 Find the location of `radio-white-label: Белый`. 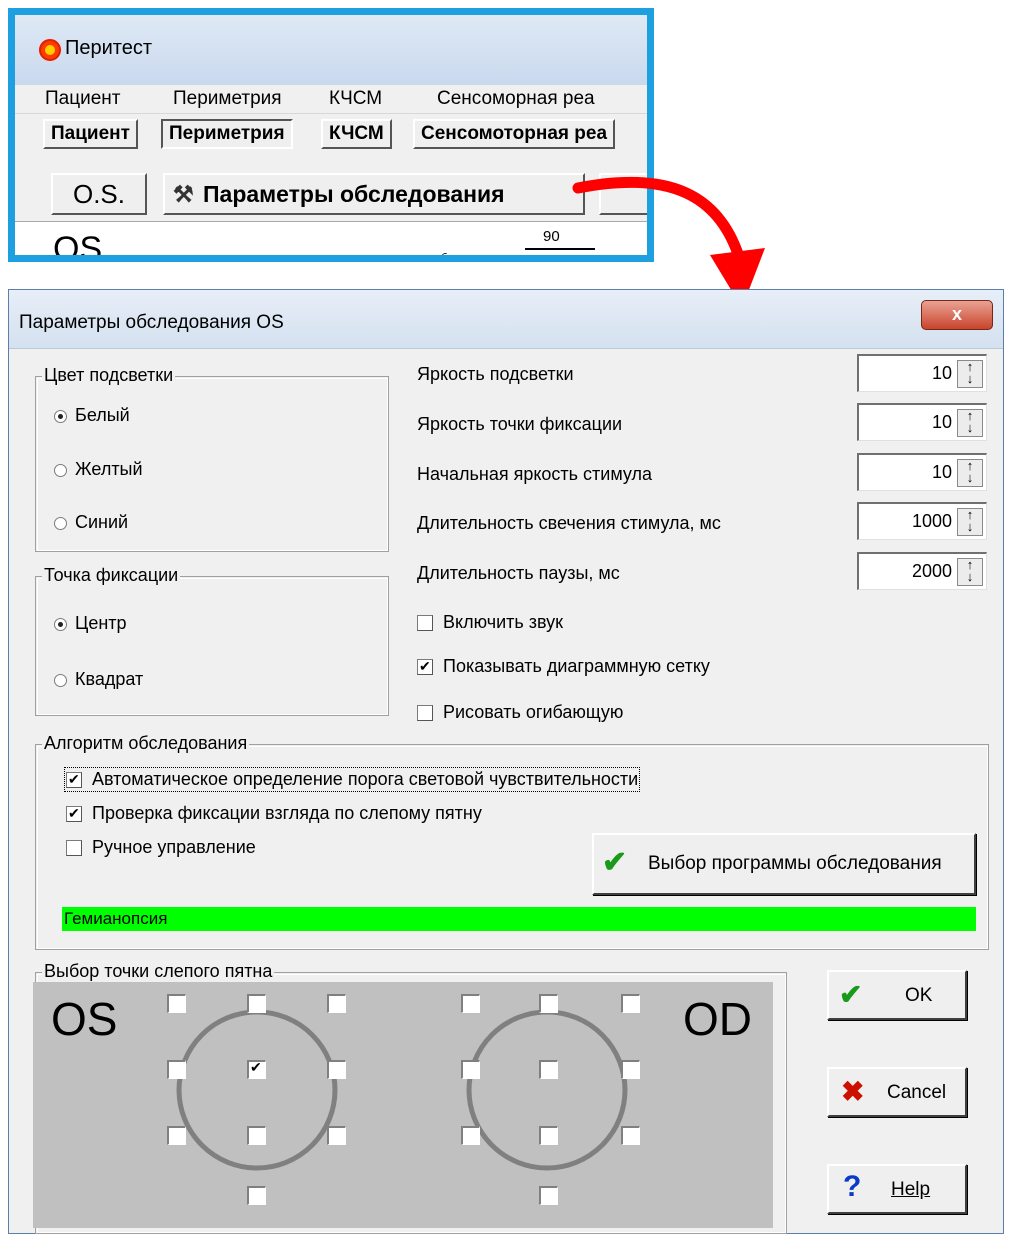

radio-white-label: Белый is located at coordinates (102, 415).